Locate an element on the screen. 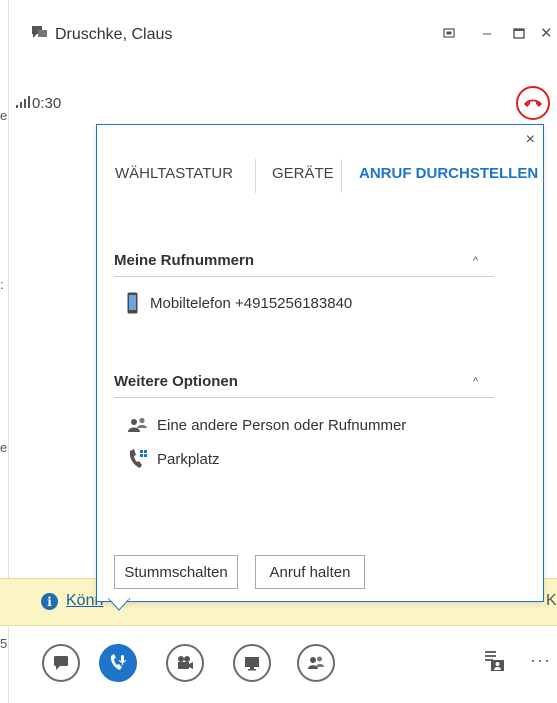 The height and width of the screenshot is (703, 557). minimize-button: – is located at coordinates (487, 33).